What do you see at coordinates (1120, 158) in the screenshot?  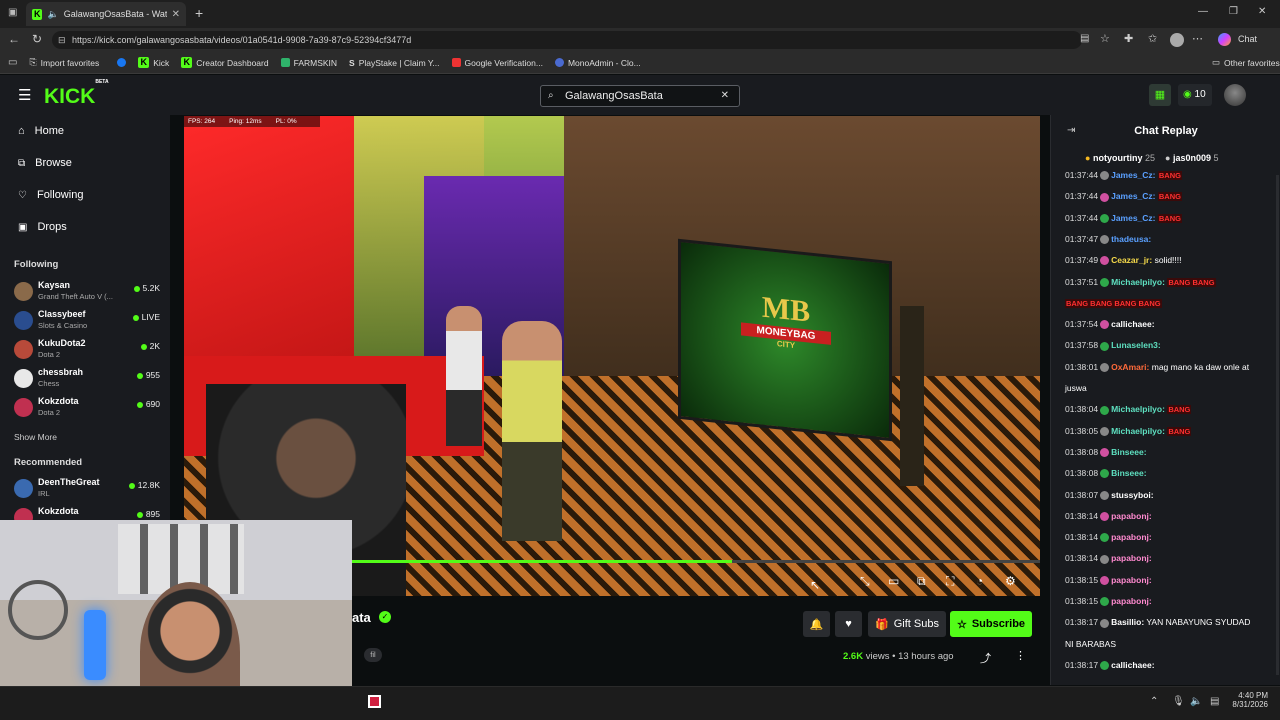 I see `pinned-user: ● notyourtiny 25` at bounding box center [1120, 158].